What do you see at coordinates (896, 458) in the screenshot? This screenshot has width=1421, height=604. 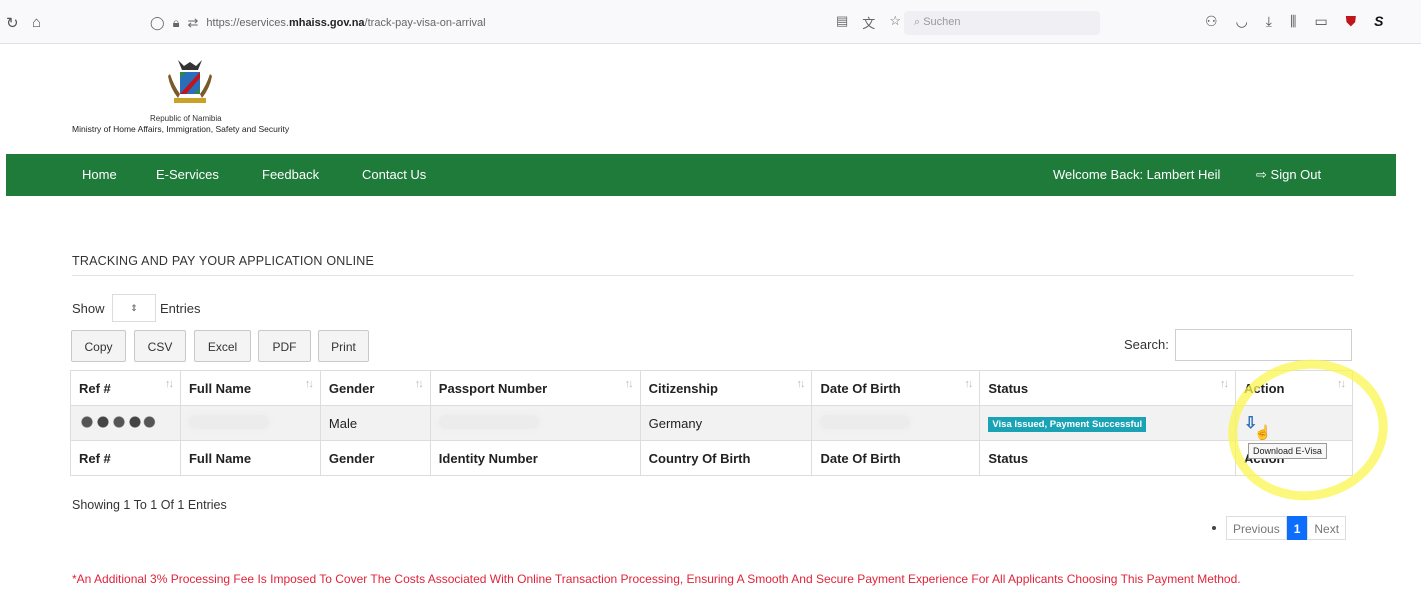 I see `footer-date-of-birth: Date Of Birth` at bounding box center [896, 458].